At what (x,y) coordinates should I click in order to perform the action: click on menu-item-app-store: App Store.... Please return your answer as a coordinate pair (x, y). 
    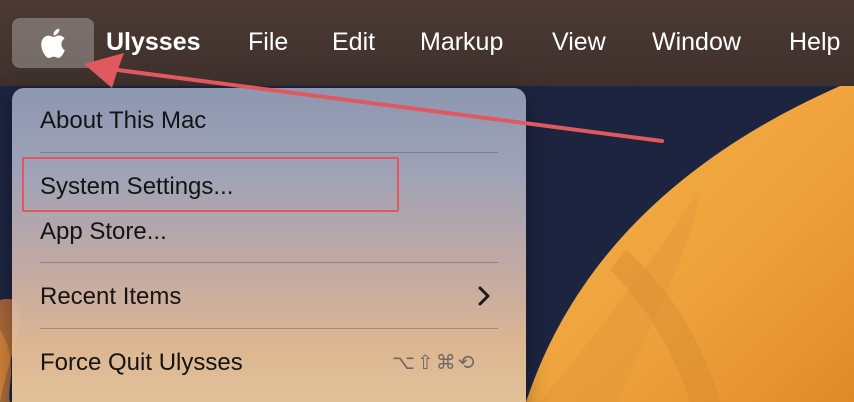
    Looking at the image, I should click on (103, 232).